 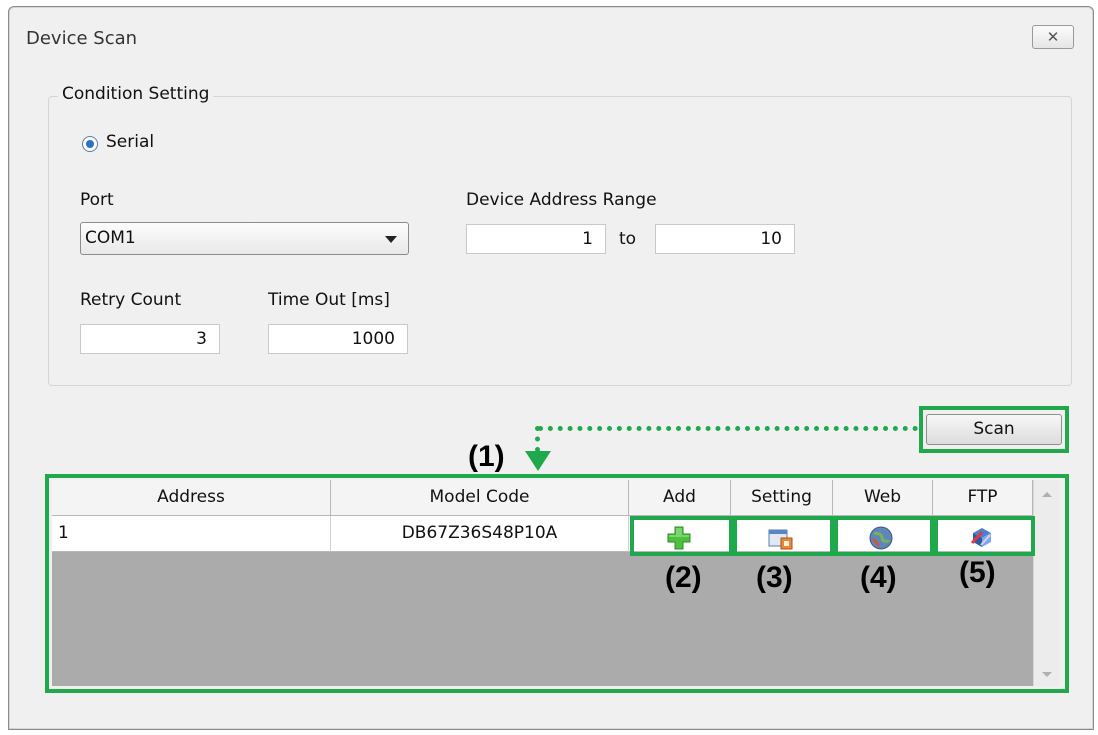 I want to click on close-icon: ✕, so click(x=1053, y=37).